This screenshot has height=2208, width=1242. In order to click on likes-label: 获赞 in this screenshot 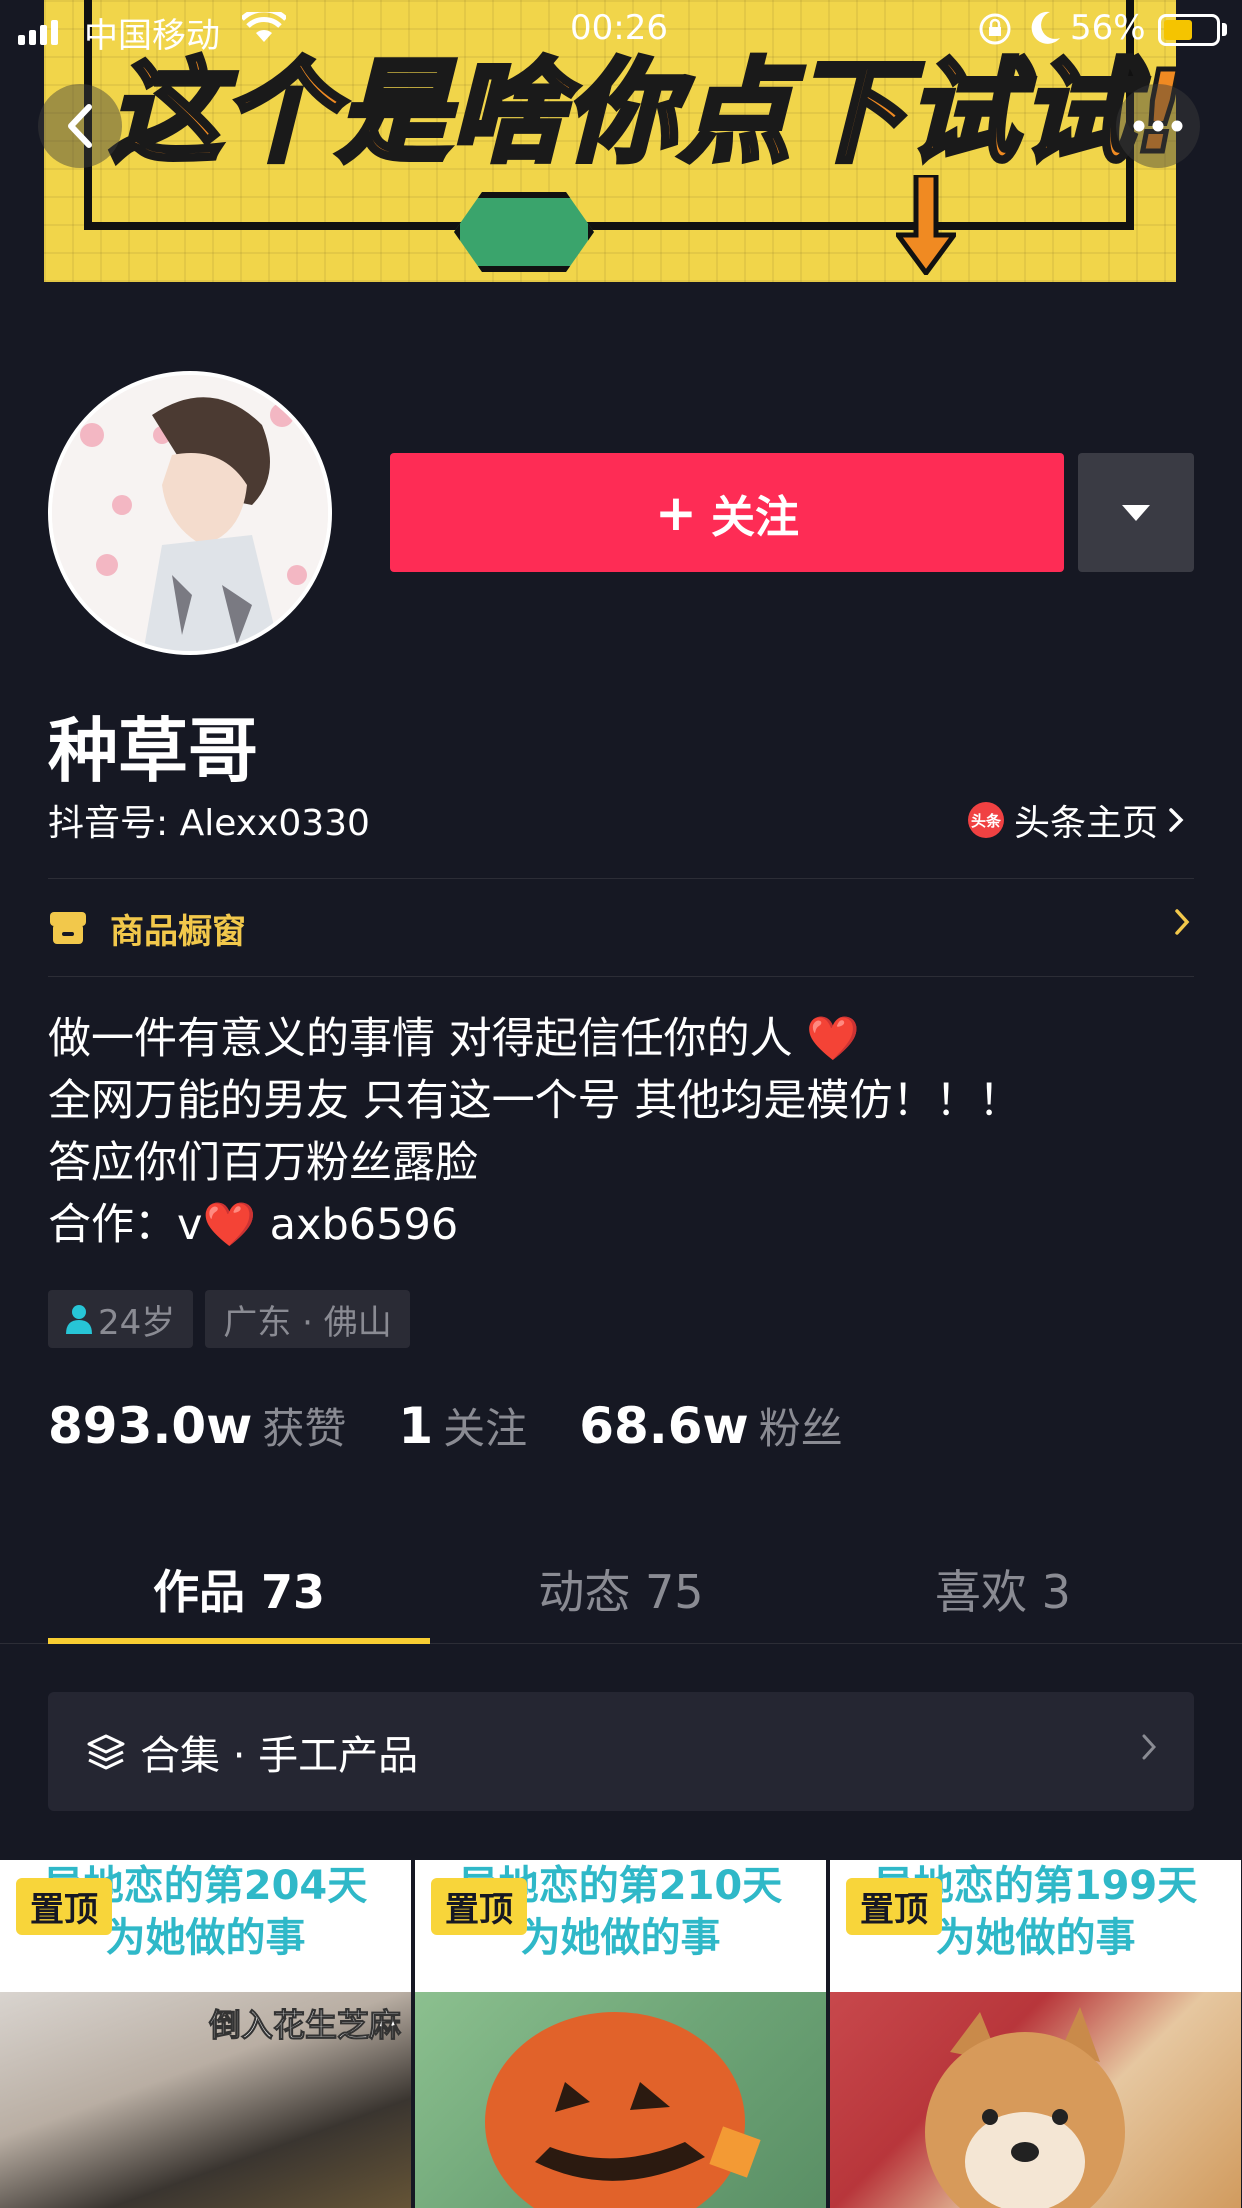, I will do `click(304, 1428)`.